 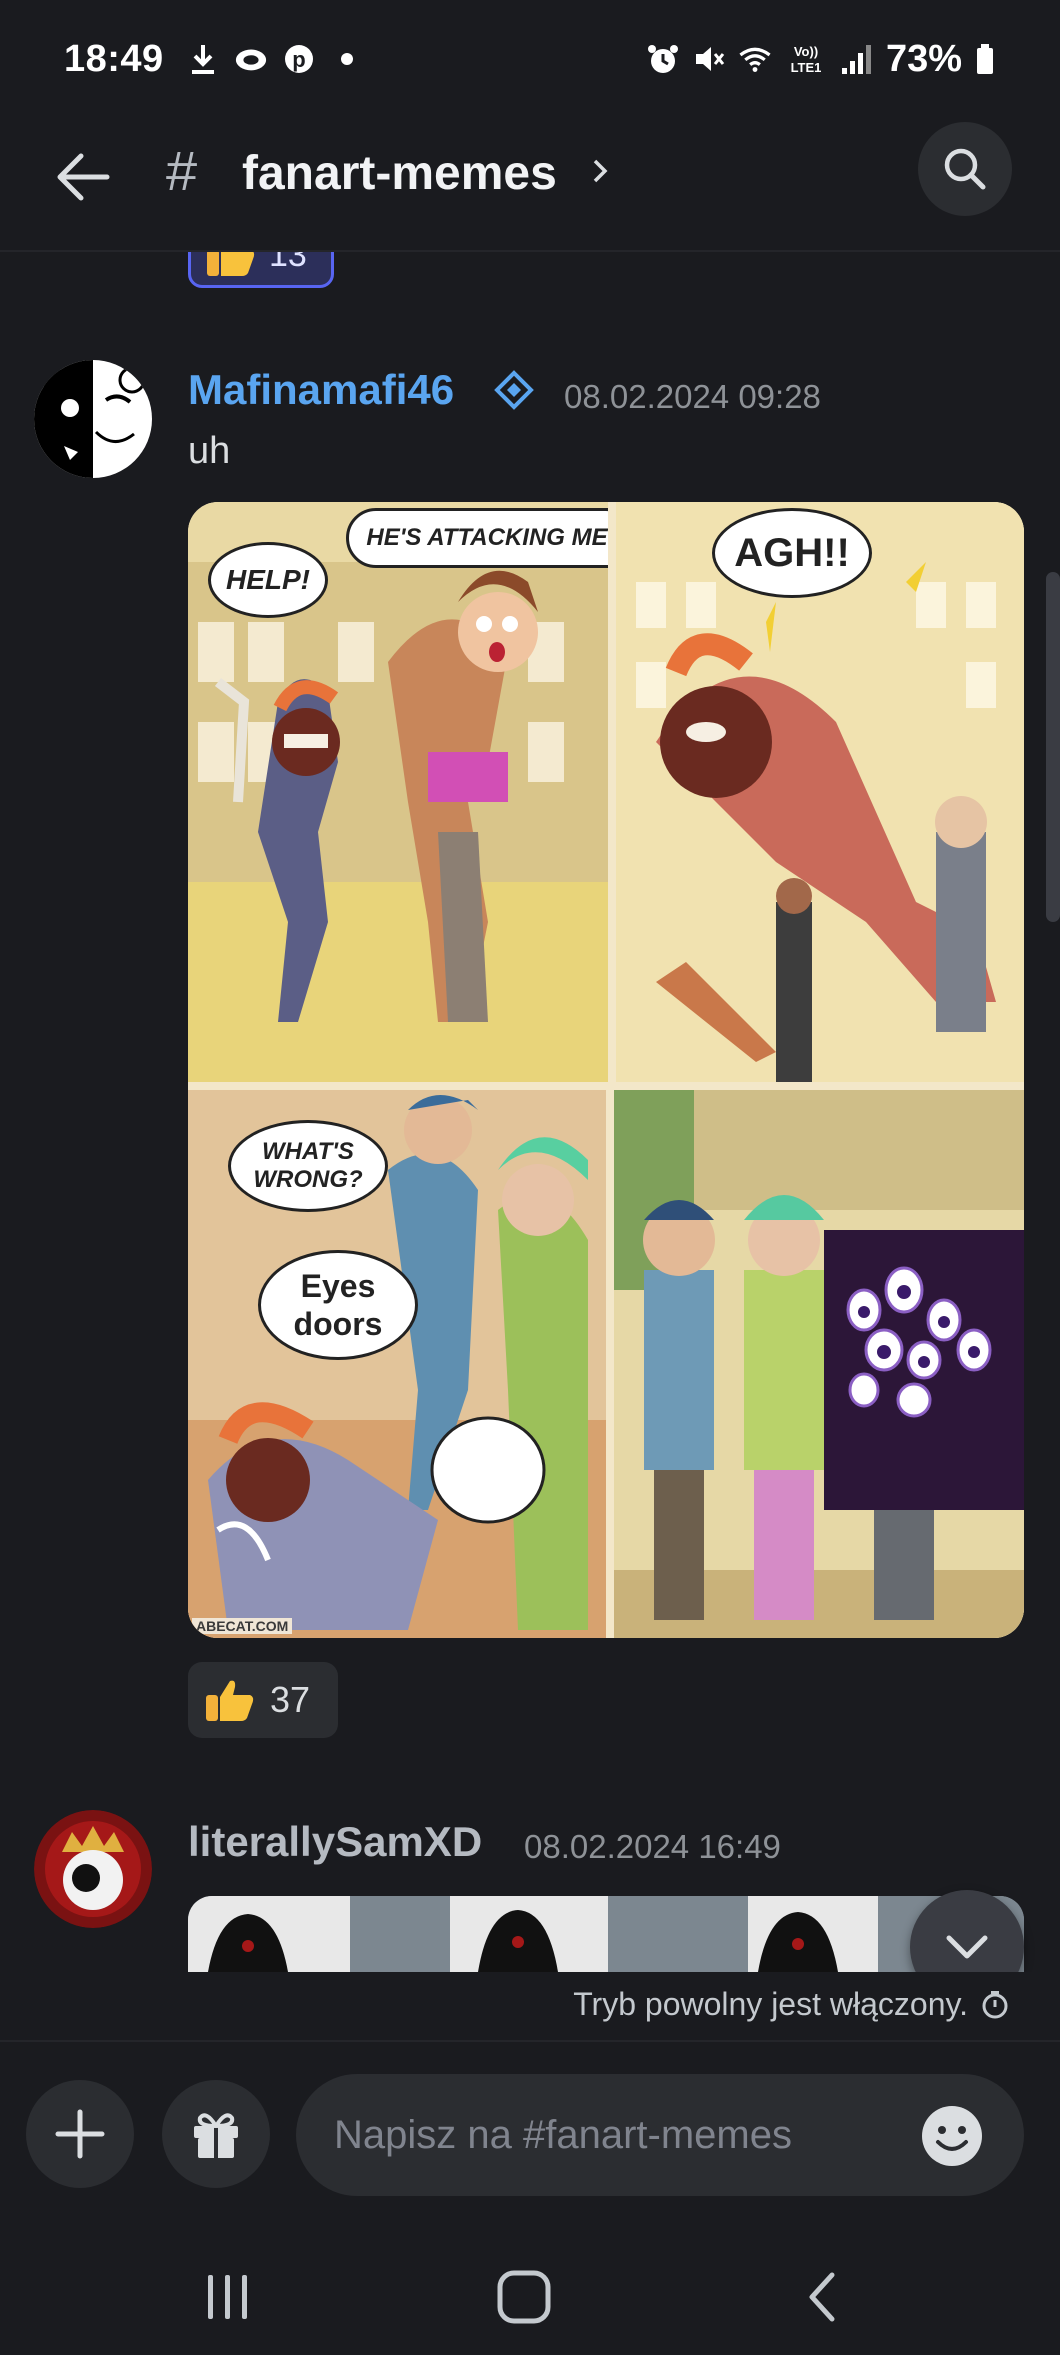 I want to click on reaction-count: 37, so click(x=290, y=1699).